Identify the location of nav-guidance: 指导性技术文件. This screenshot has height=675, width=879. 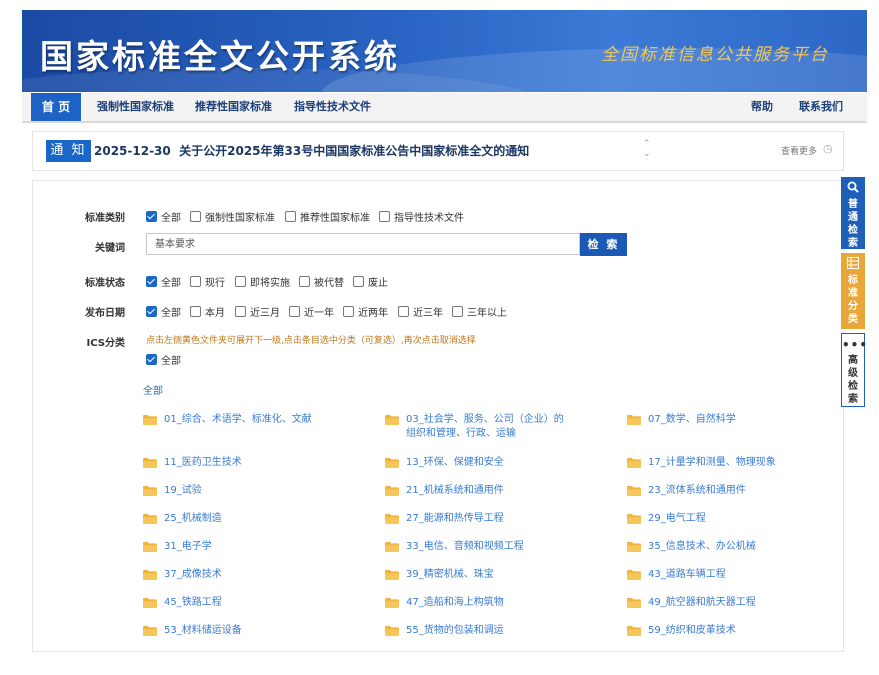
(332, 107).